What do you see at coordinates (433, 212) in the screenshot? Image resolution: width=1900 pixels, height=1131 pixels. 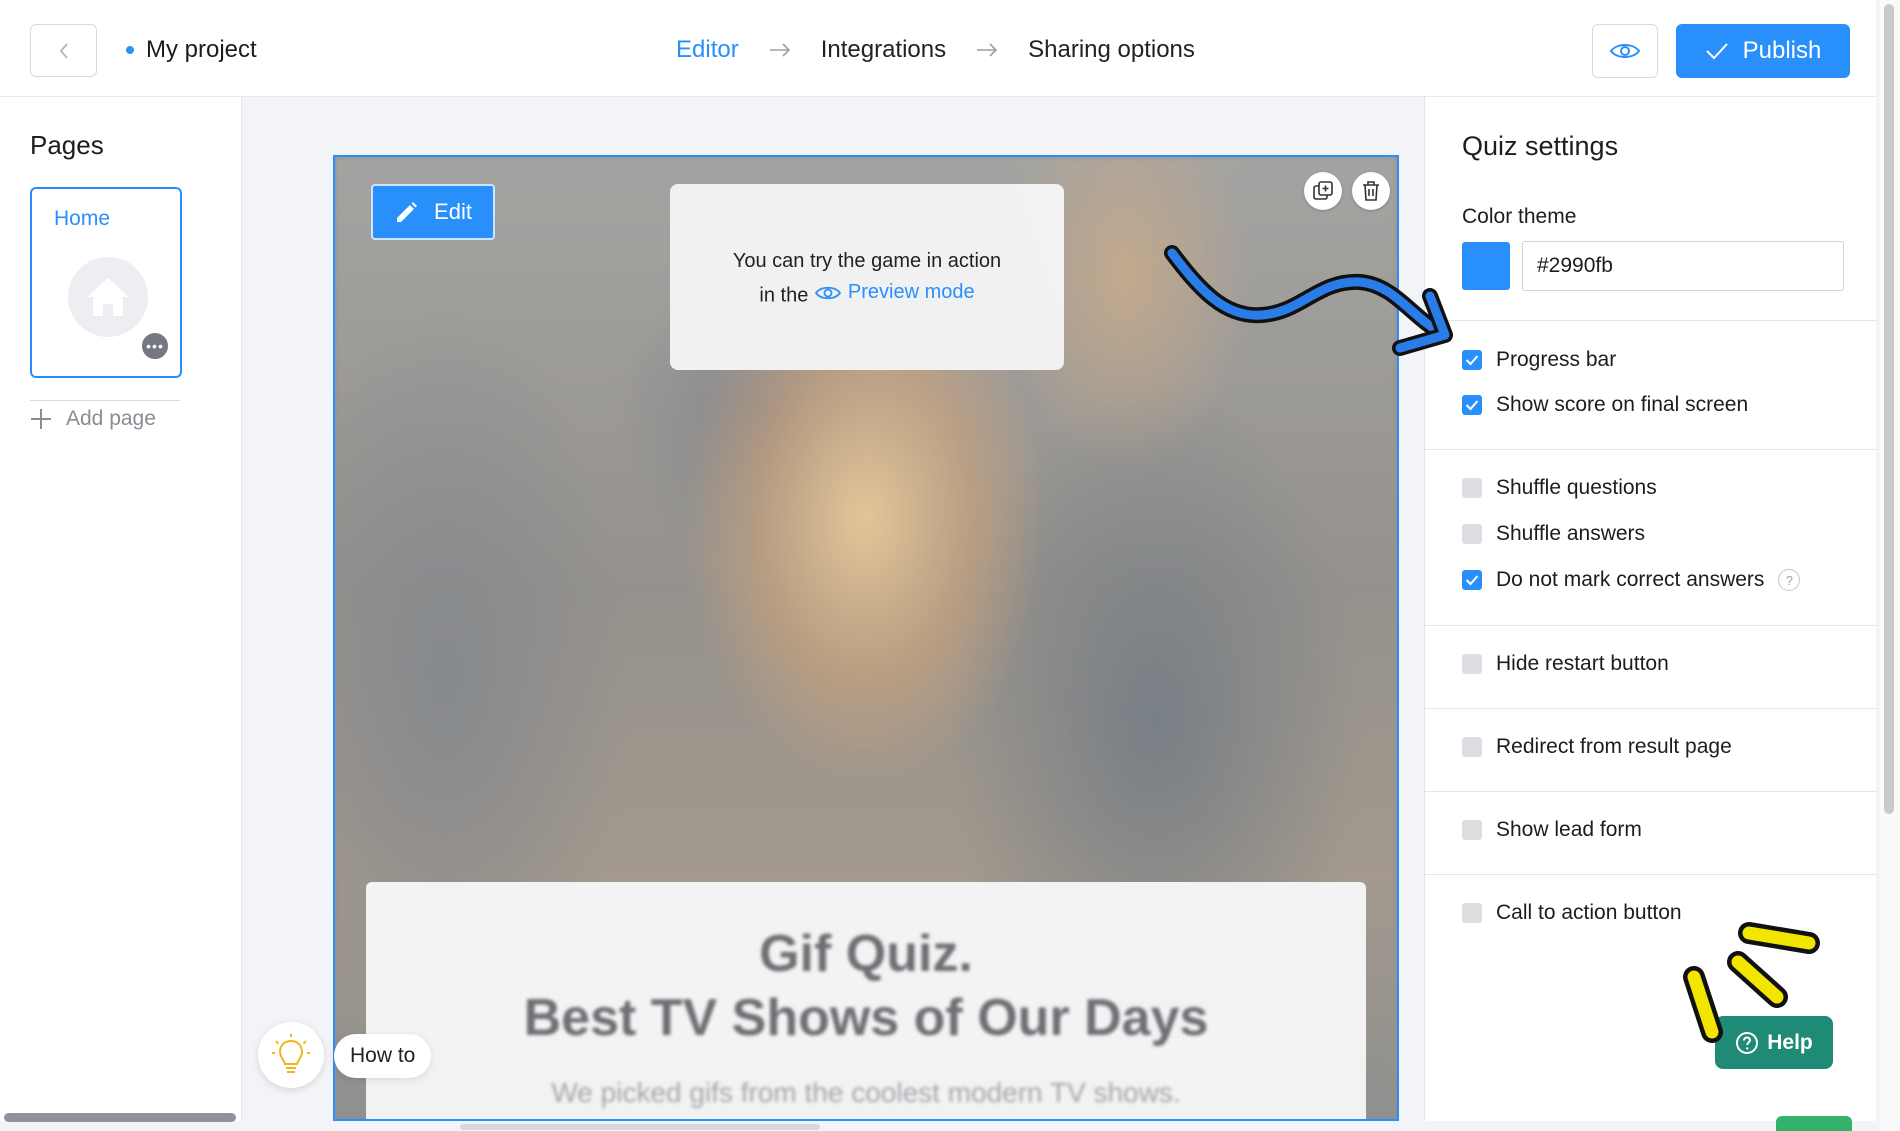 I see `edit-button: Edit` at bounding box center [433, 212].